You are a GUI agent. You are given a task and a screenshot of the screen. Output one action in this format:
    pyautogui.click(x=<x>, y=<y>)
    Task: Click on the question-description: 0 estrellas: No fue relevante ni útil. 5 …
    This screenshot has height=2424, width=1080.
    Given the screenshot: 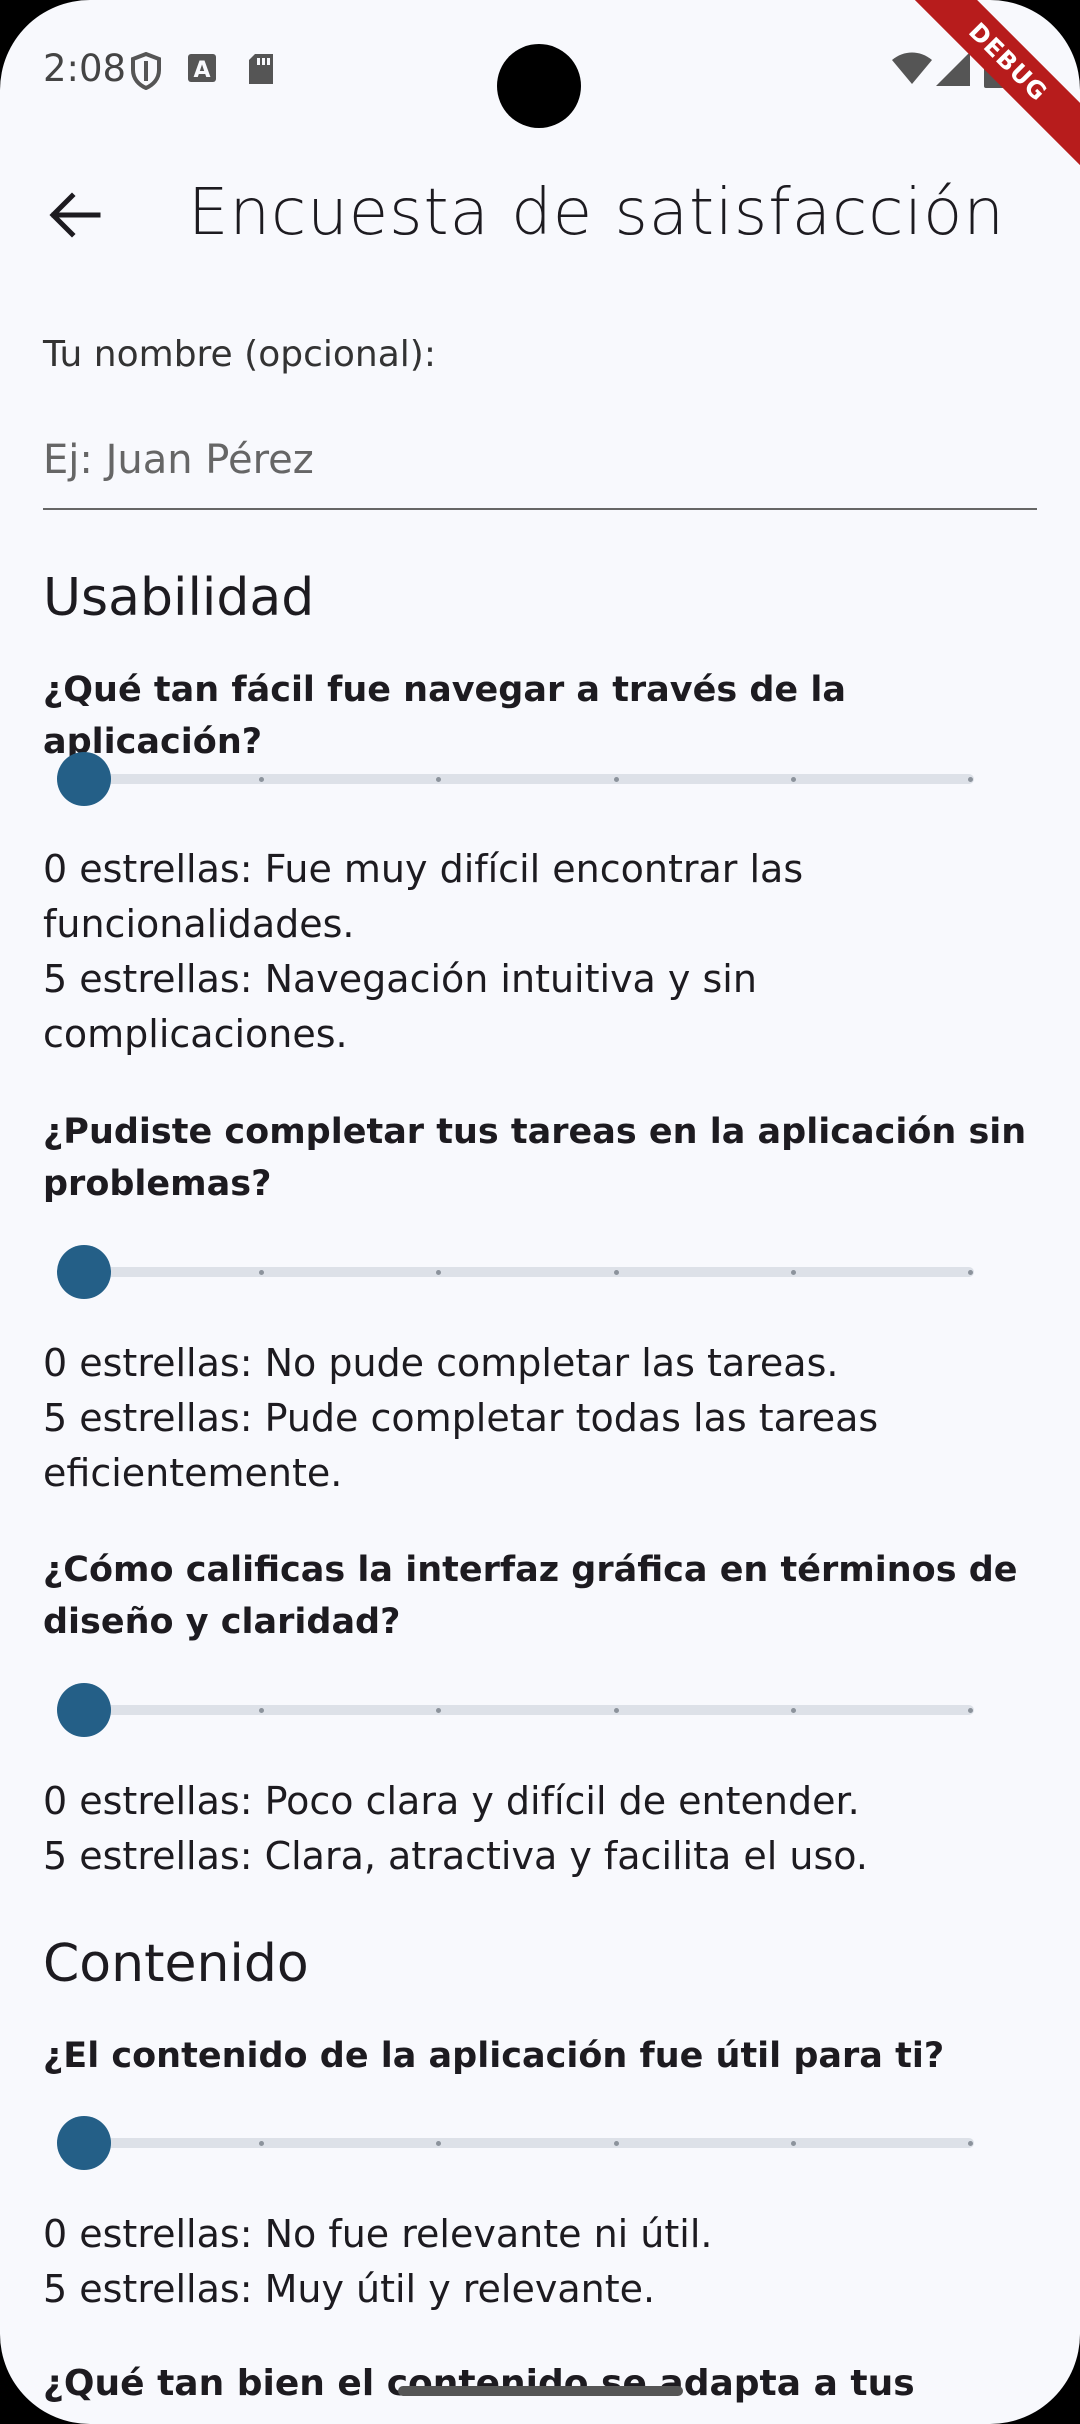 What is the action you would take?
    pyautogui.click(x=378, y=2261)
    